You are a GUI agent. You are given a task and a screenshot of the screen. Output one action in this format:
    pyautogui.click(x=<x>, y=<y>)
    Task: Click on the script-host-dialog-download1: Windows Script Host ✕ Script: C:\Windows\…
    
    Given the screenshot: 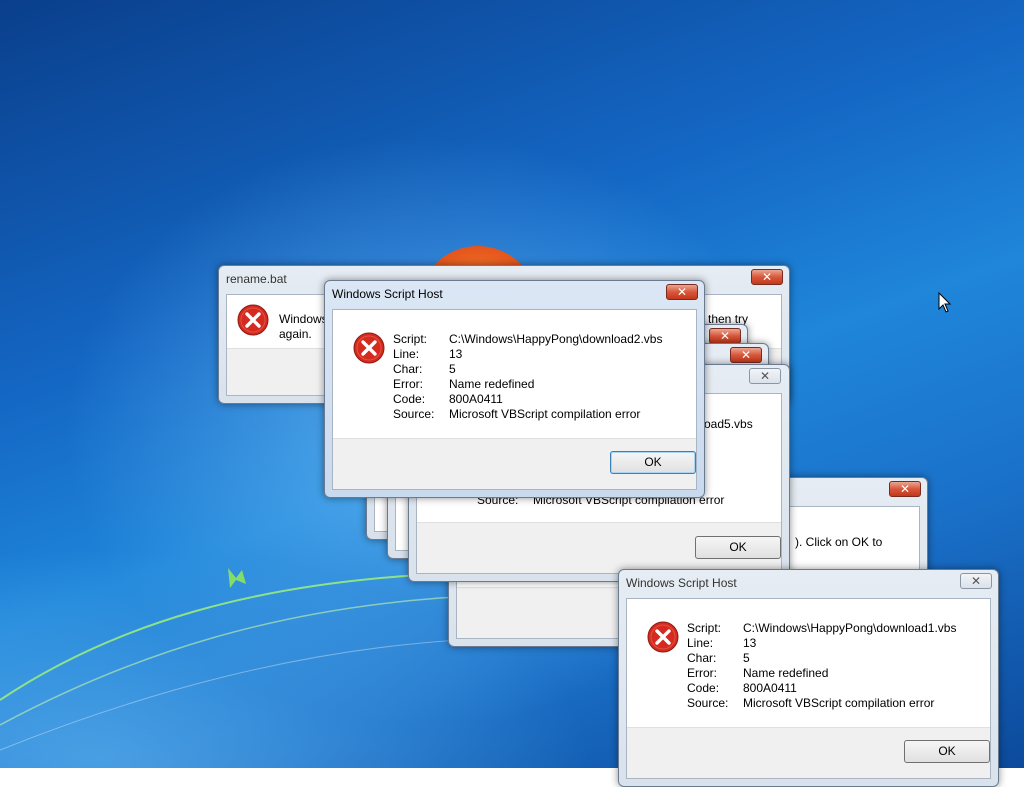 What is the action you would take?
    pyautogui.click(x=808, y=678)
    